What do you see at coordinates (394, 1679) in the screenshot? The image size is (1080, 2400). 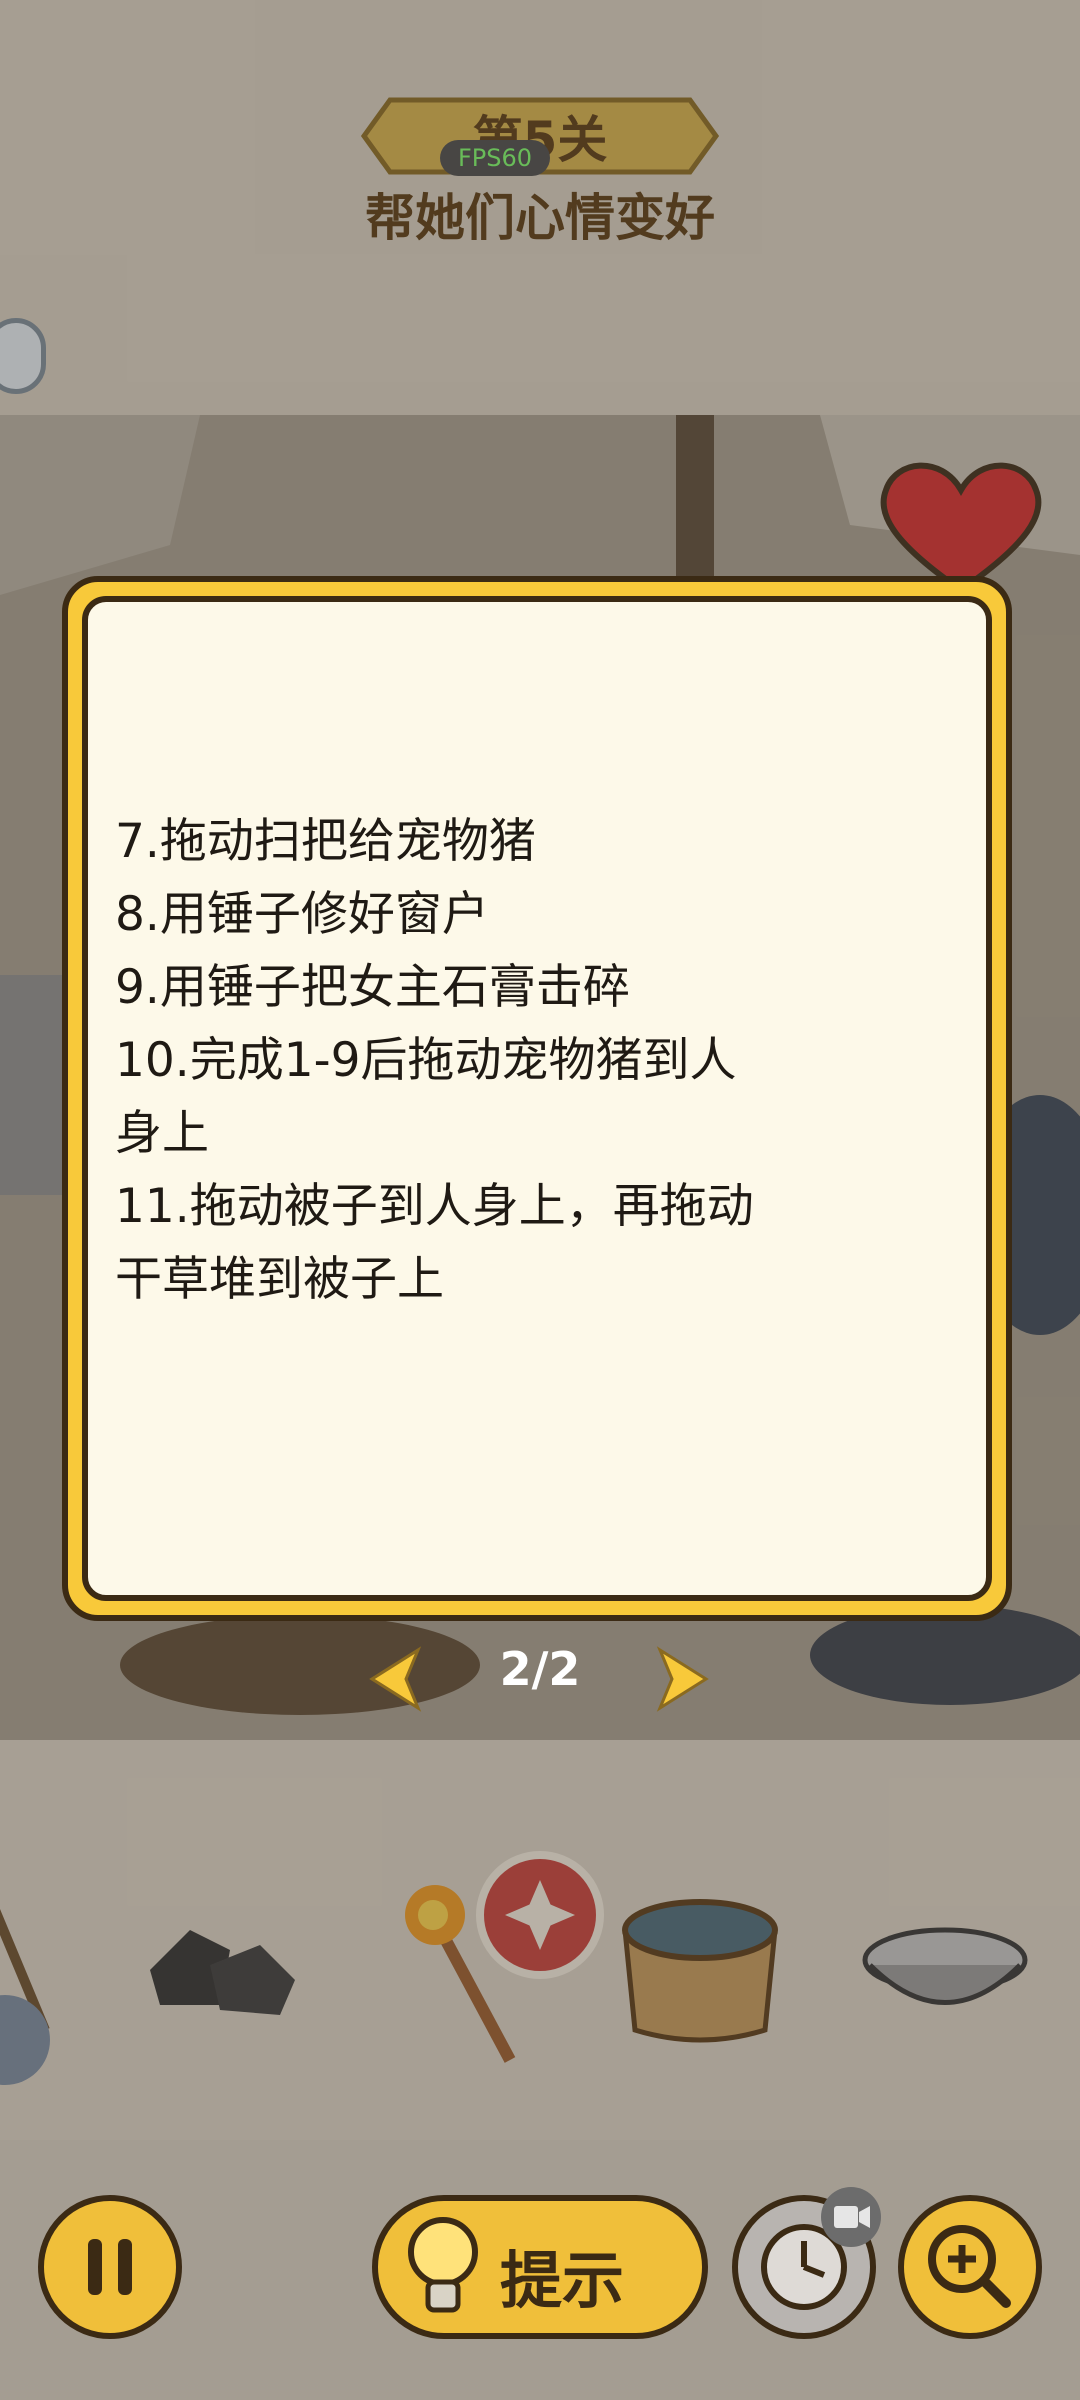 I see `prev-page-arrow-icon` at bounding box center [394, 1679].